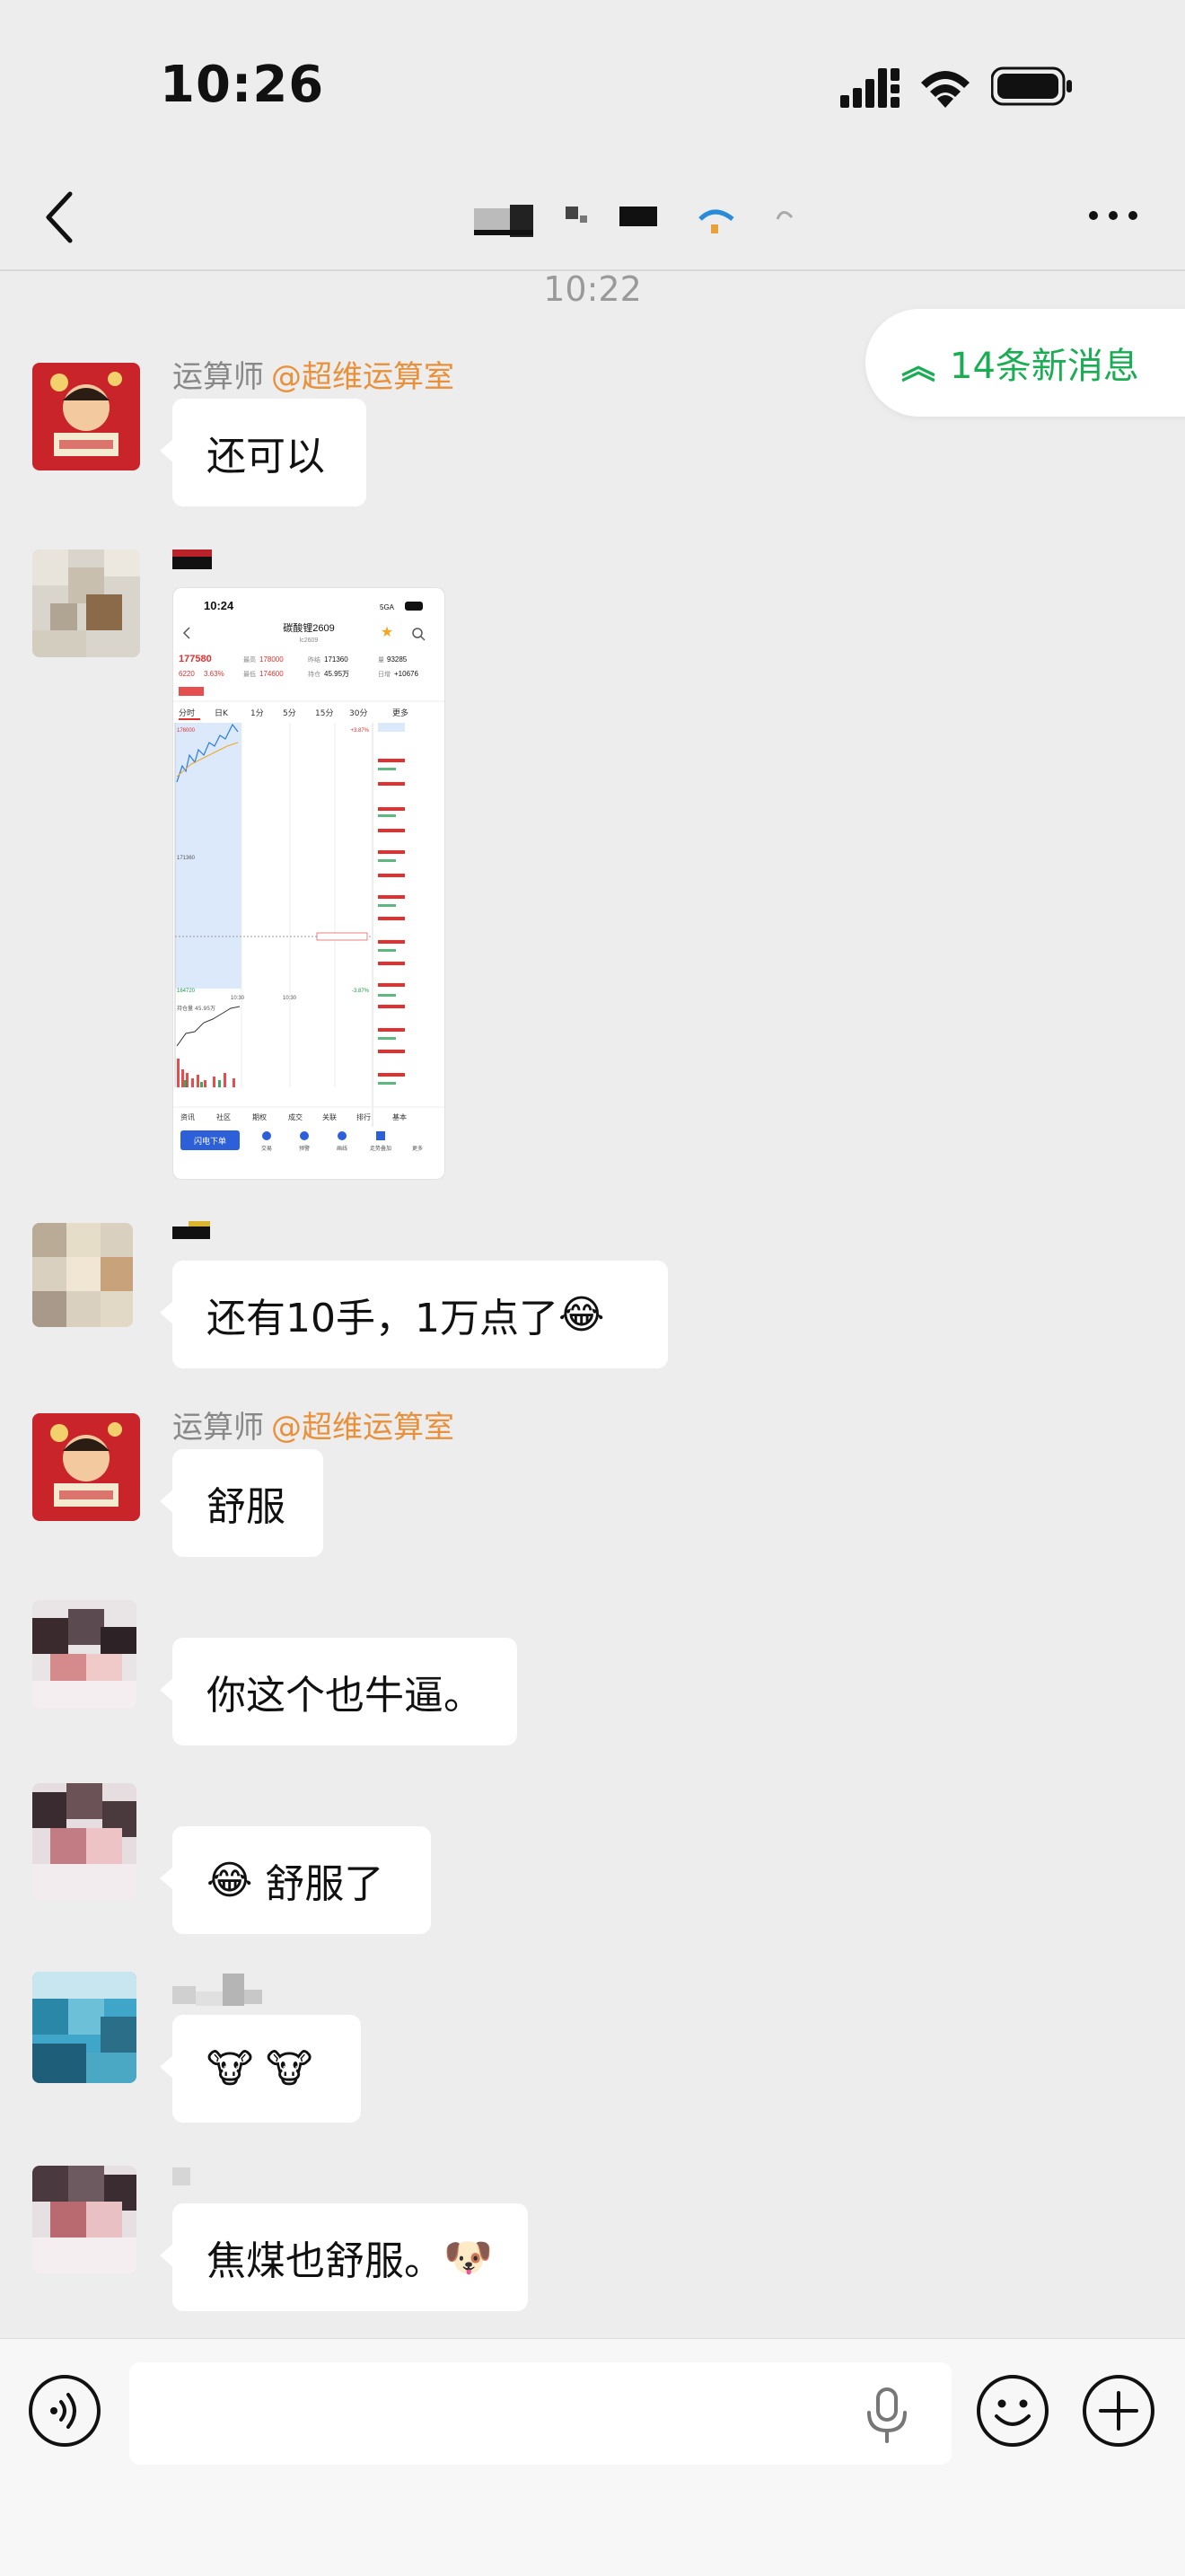 The image size is (1185, 2576). Describe the element at coordinates (295, 1880) in the screenshot. I see `message-bubble: 😂 舒服了` at that location.